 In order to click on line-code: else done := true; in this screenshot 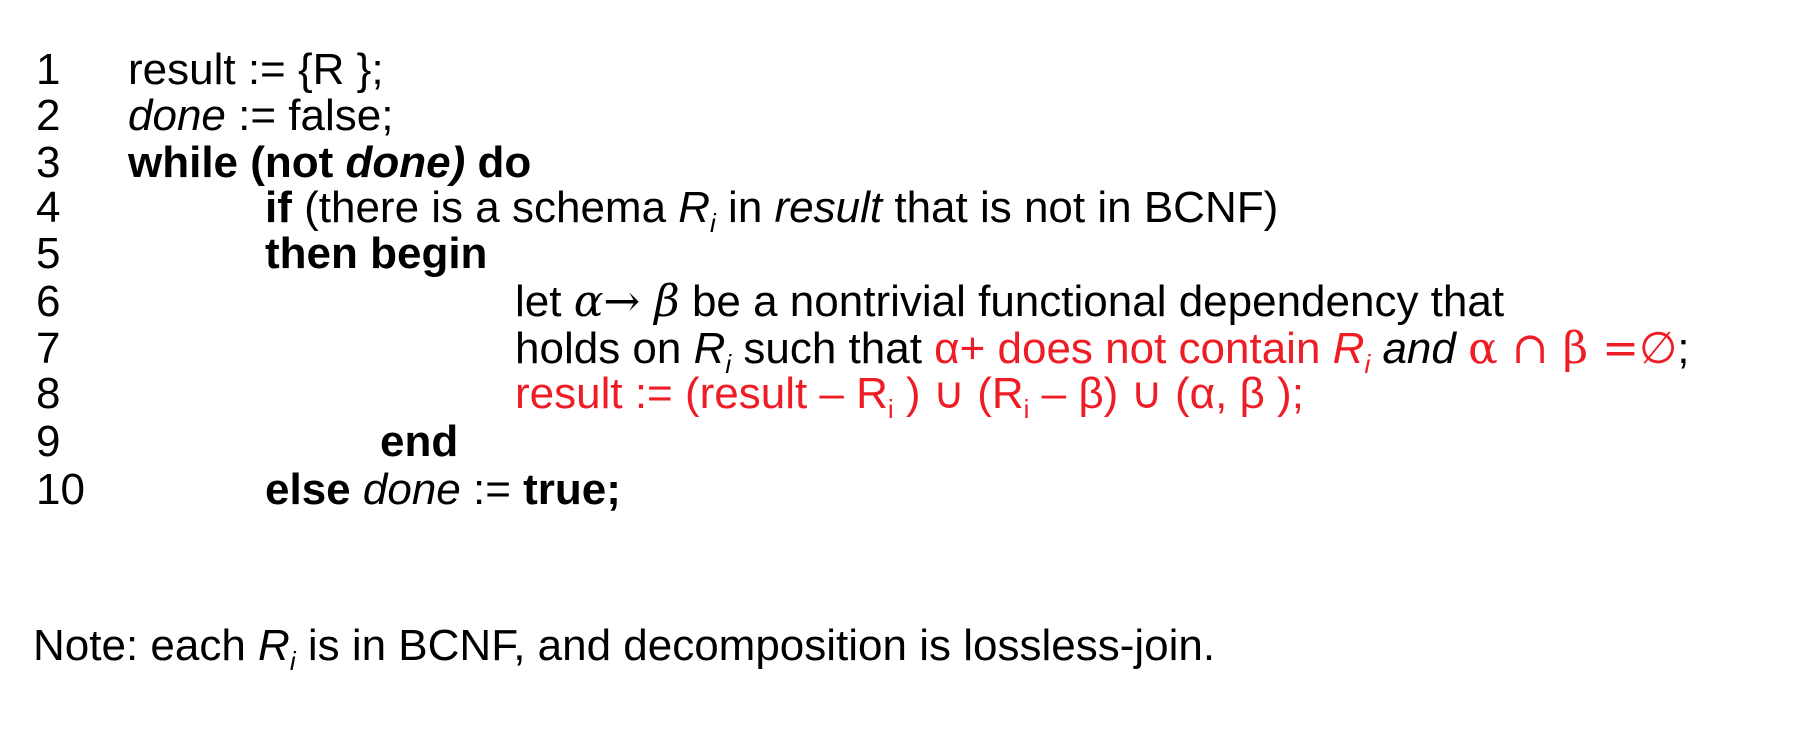, I will do `click(443, 489)`.